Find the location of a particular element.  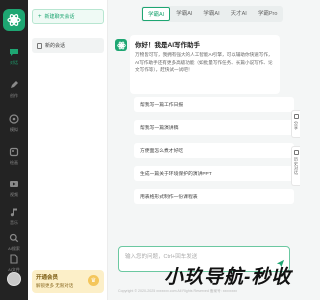

rail-item-label: 对话 is located at coordinates (14, 62).